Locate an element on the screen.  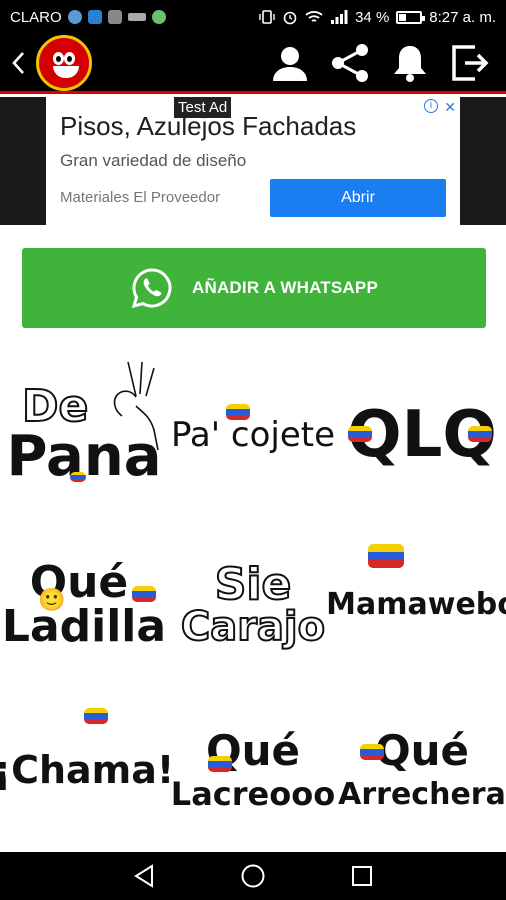
navigation-bar is located at coordinates (253, 876).